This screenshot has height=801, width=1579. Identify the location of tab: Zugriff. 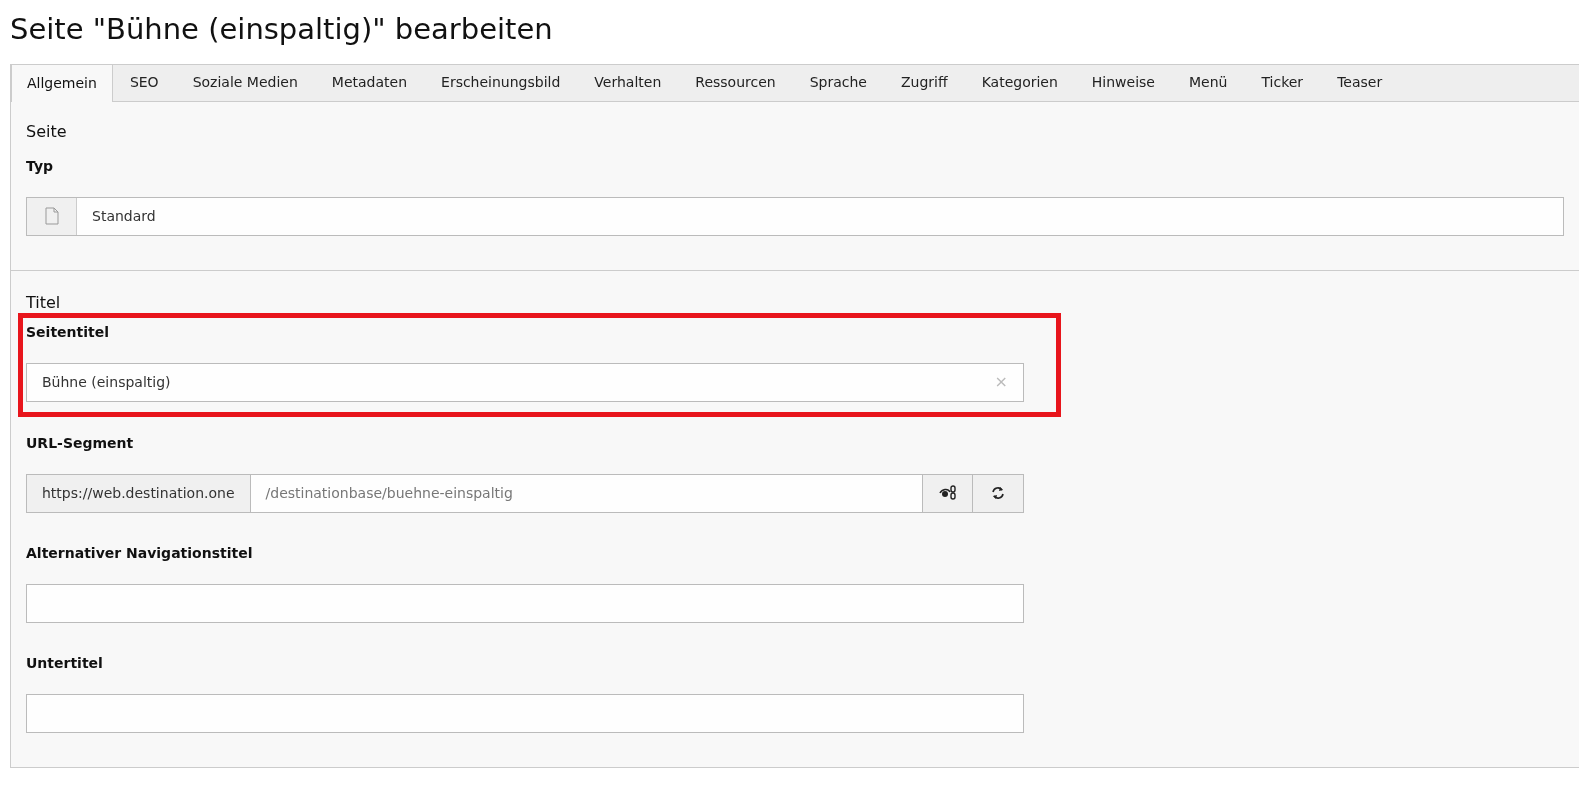
(924, 82).